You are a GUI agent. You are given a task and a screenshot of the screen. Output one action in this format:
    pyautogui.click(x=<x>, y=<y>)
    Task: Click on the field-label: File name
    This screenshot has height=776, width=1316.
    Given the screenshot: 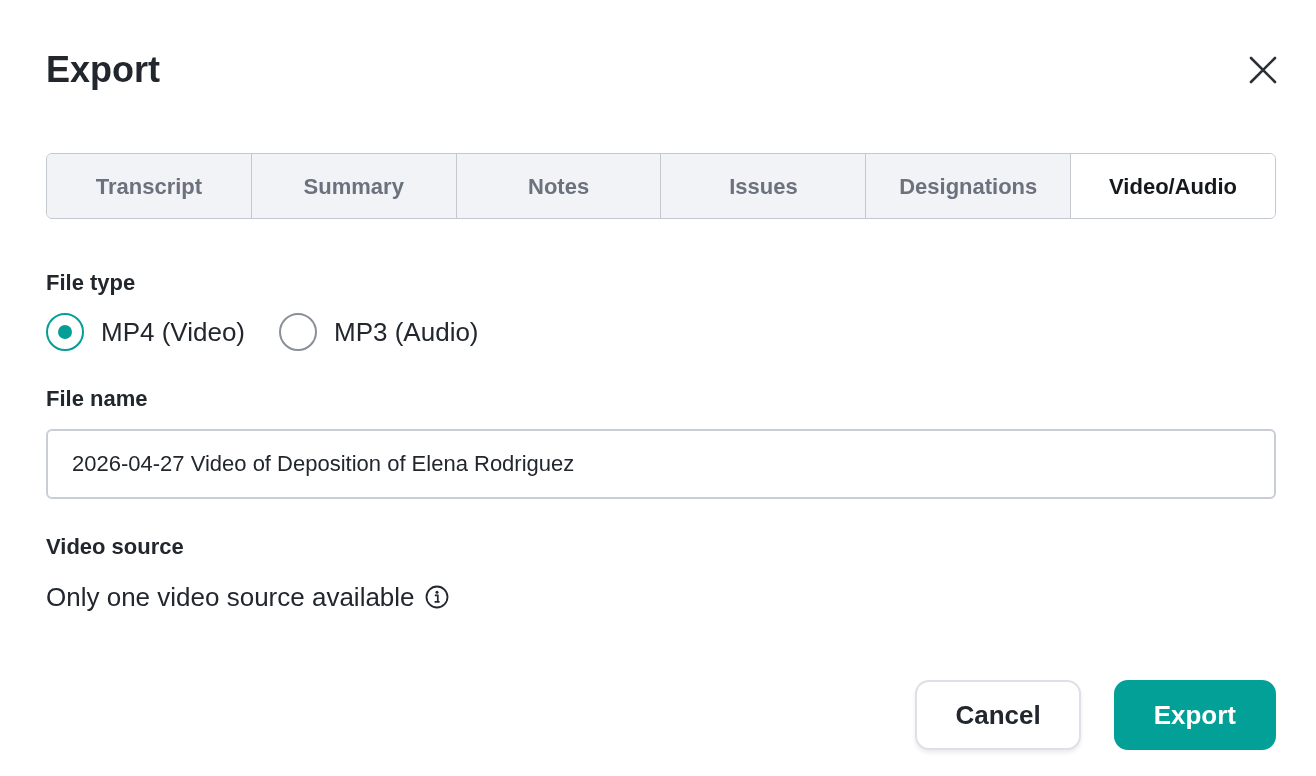 What is the action you would take?
    pyautogui.click(x=97, y=399)
    